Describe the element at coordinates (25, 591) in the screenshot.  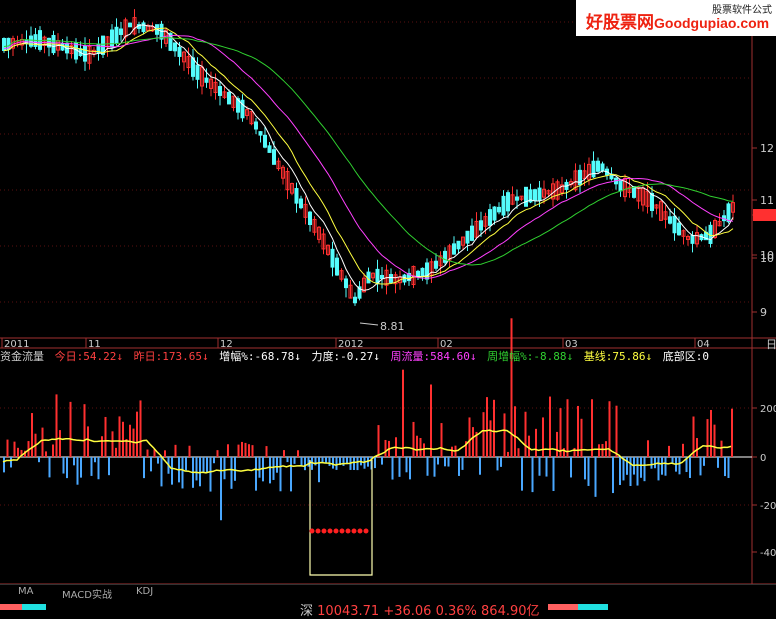
I see `tab-ma: MA` at that location.